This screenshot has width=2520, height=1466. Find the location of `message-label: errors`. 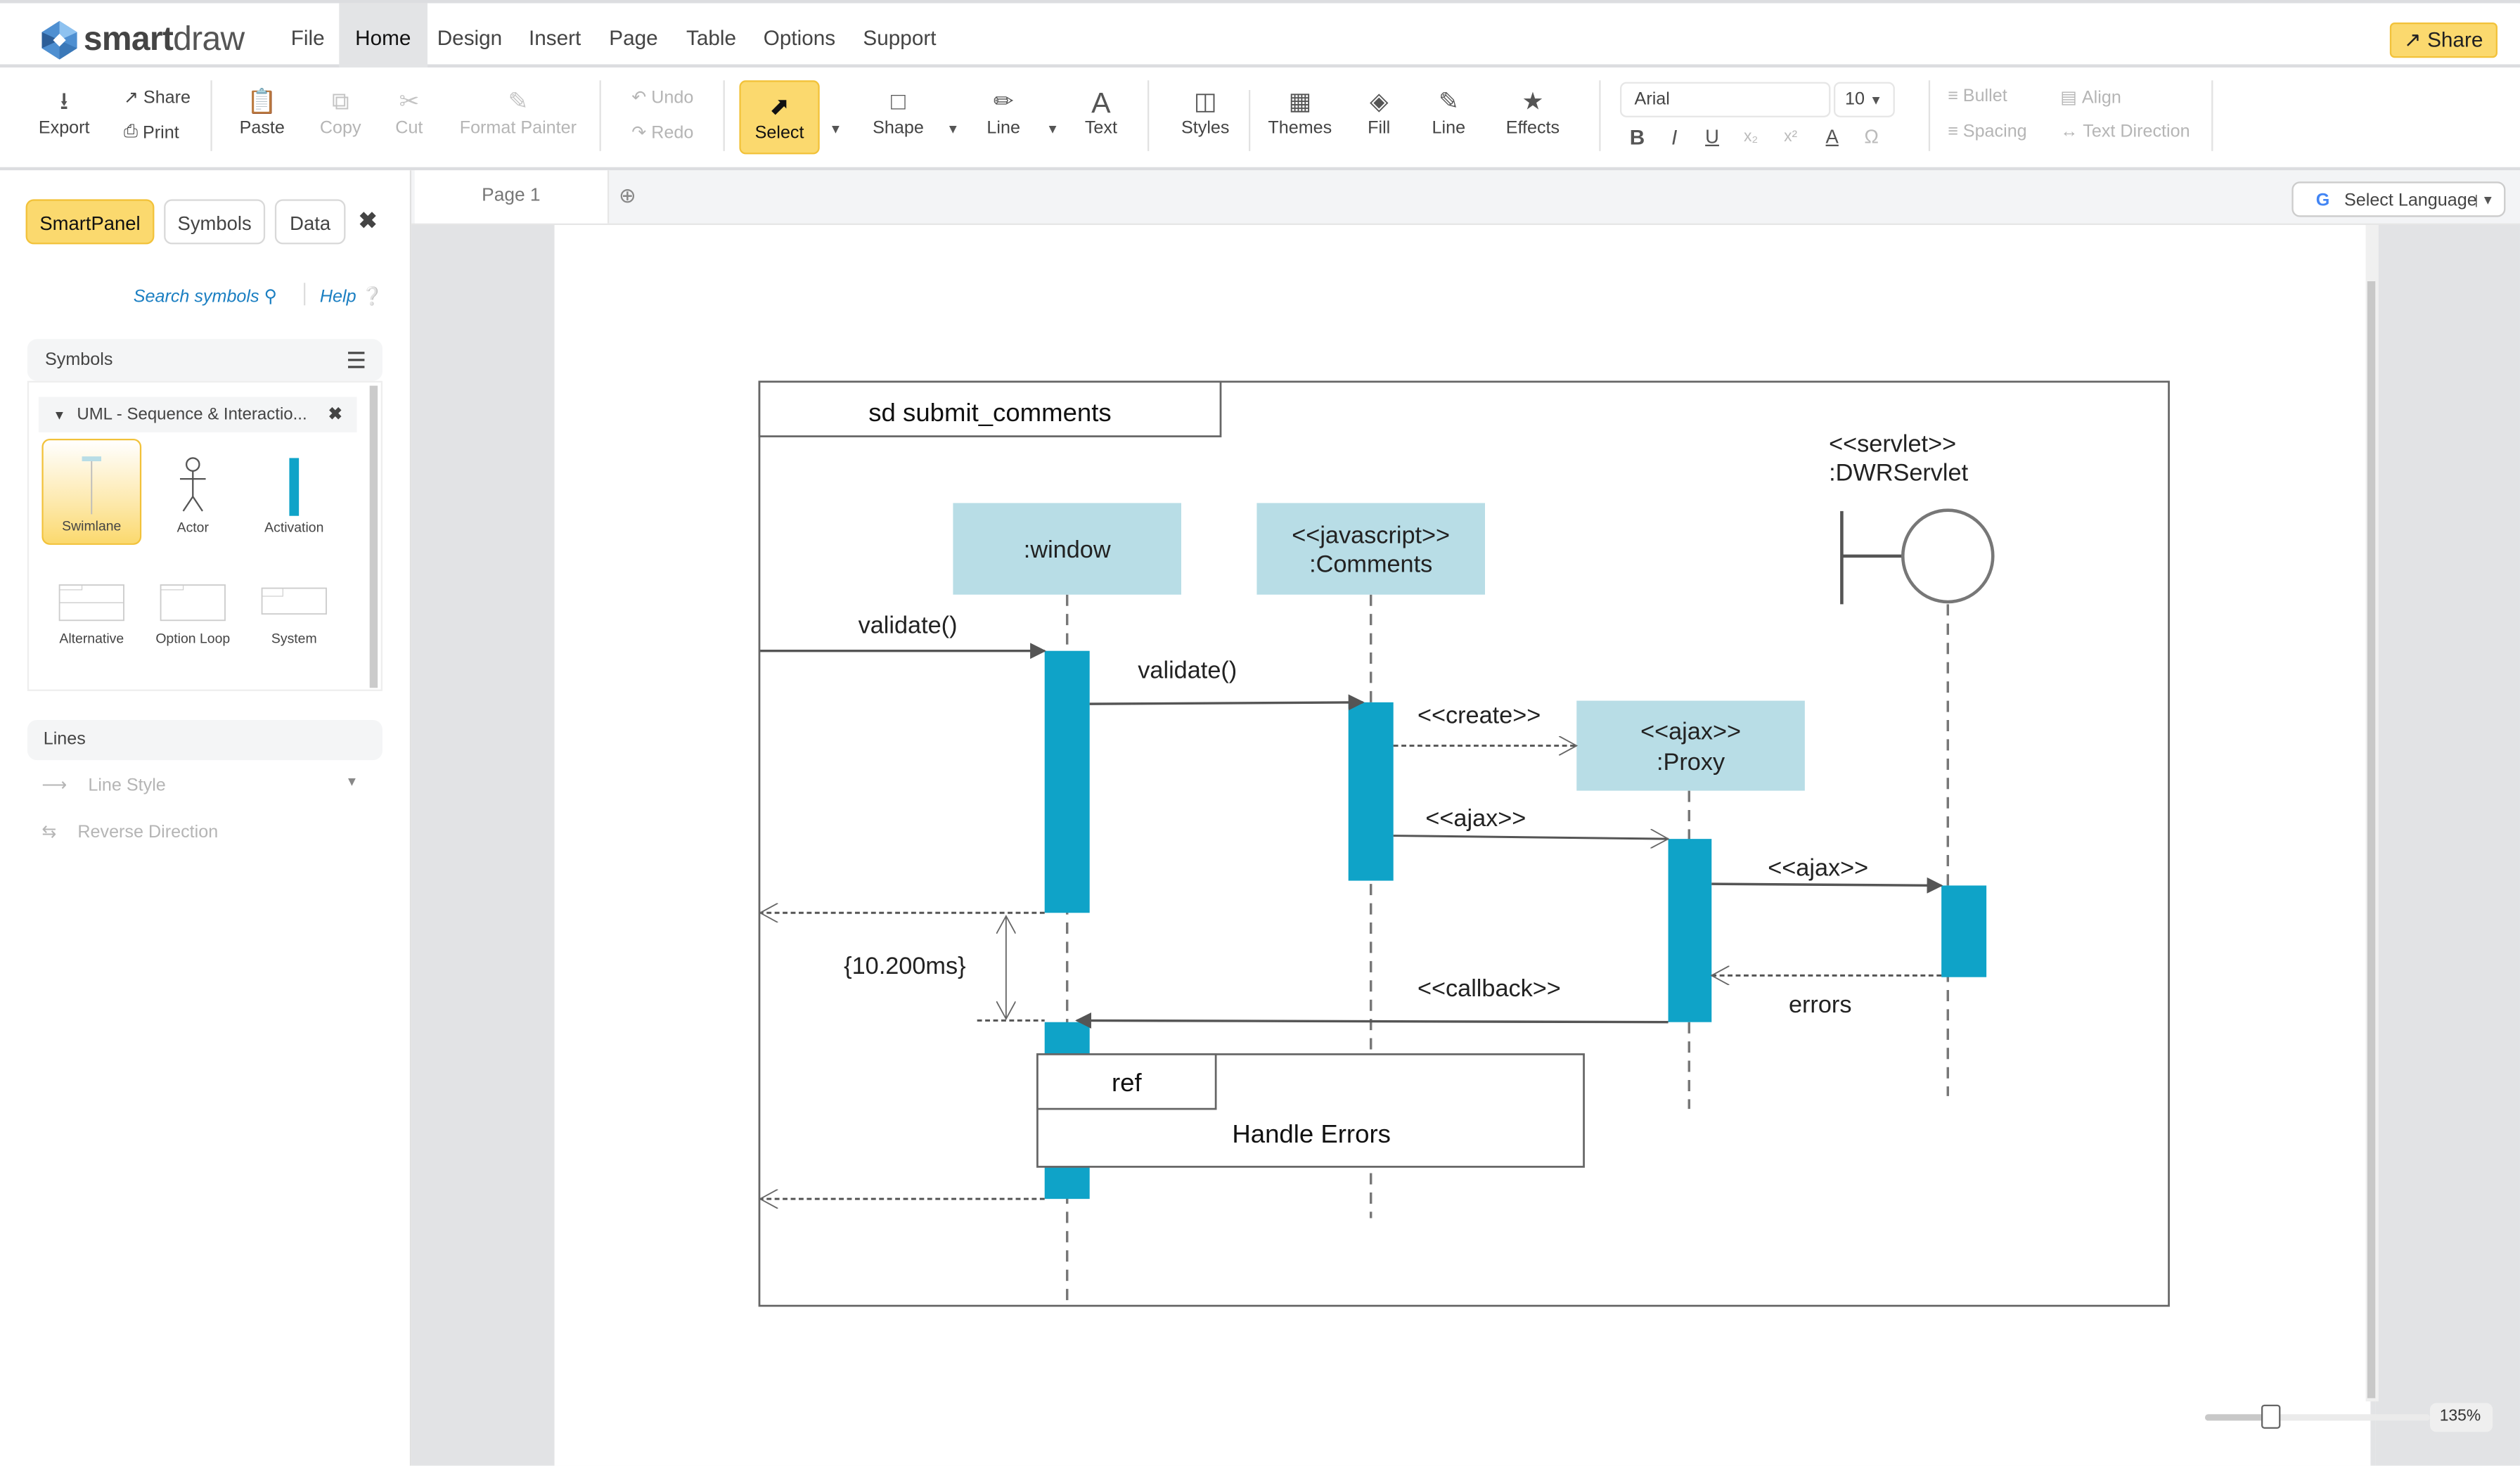

message-label: errors is located at coordinates (1820, 1004).